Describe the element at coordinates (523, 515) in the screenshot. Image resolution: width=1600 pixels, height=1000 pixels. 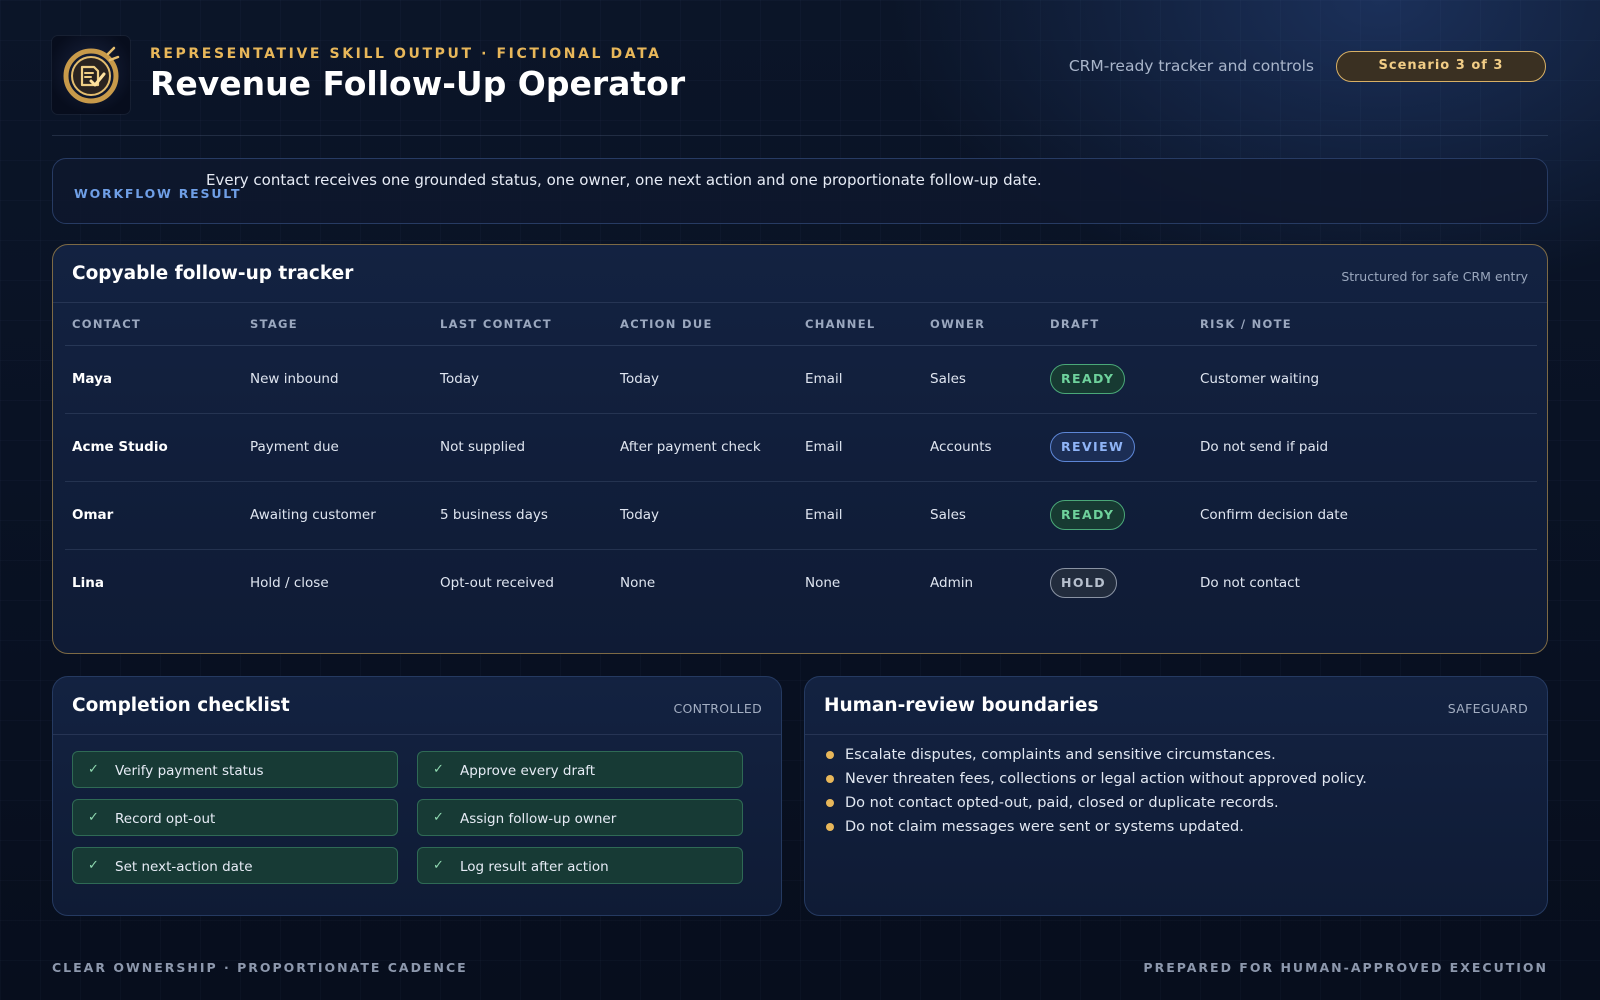
I see `cell-last-contact: 5 business days` at that location.